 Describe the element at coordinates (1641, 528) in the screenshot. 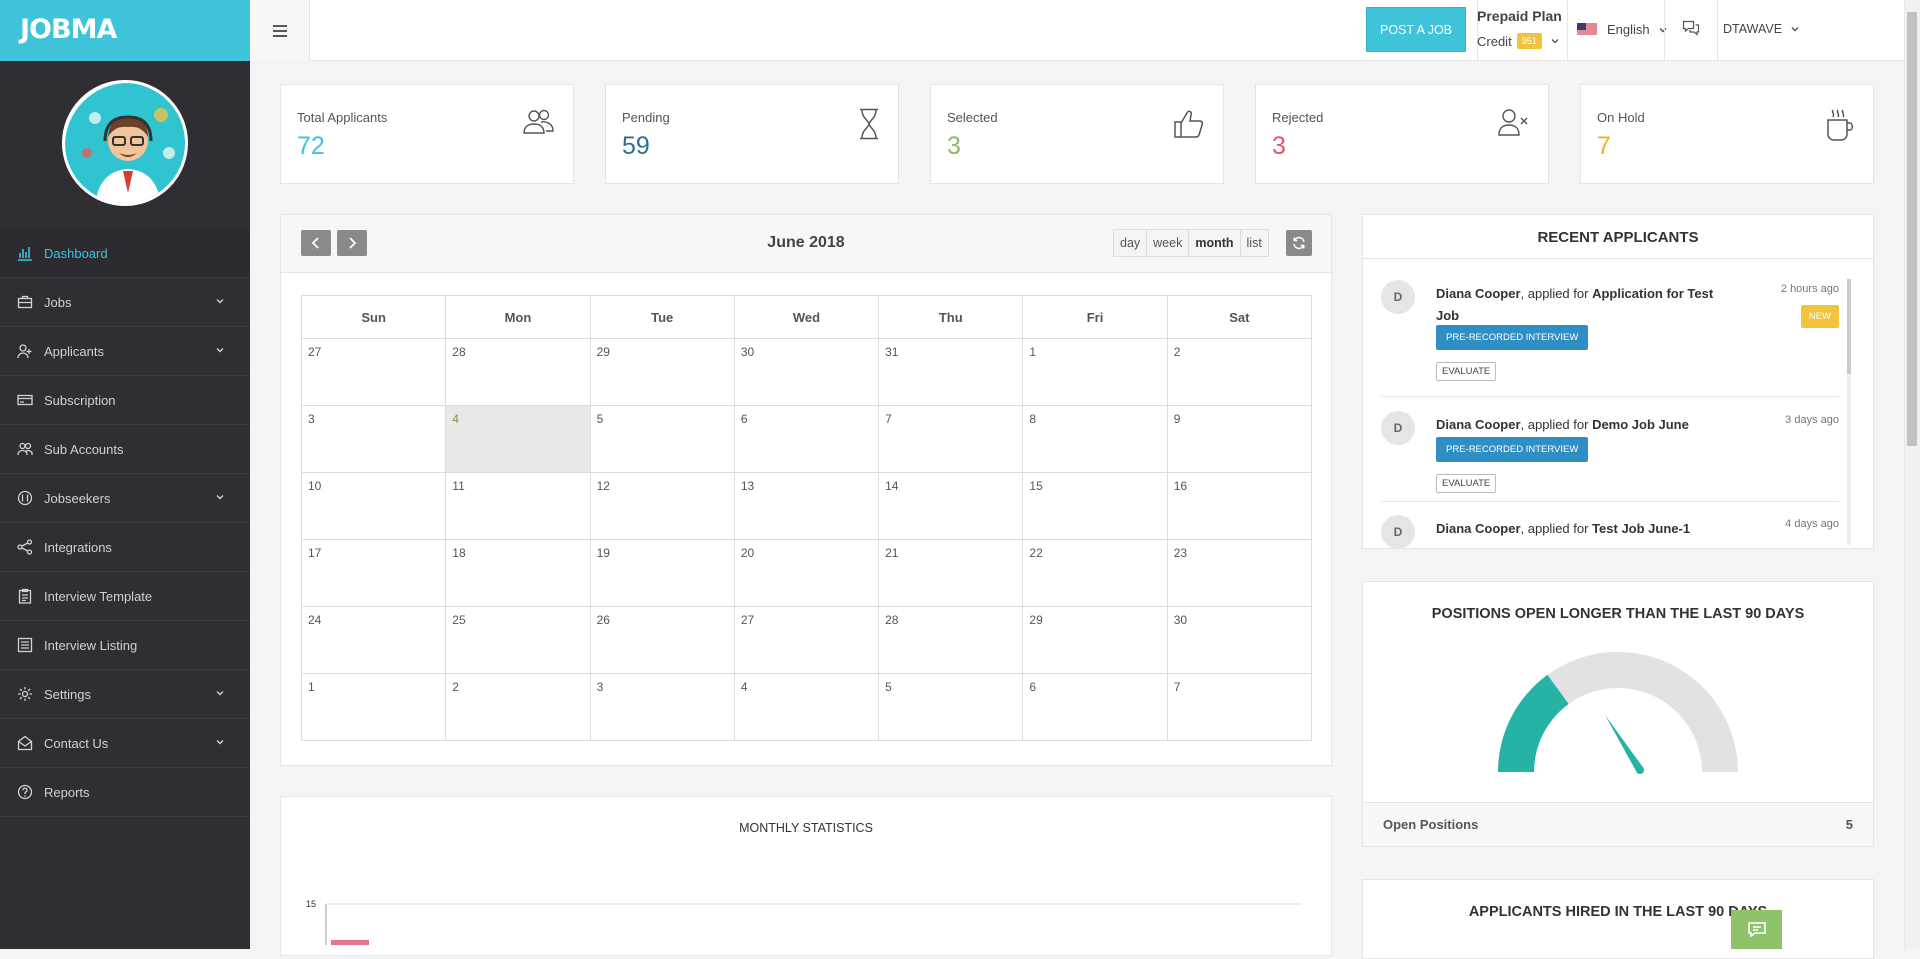

I see `job-name: Test Job June-1` at that location.